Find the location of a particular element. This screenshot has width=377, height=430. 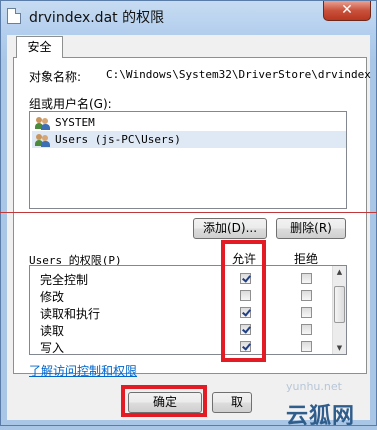

perm-row-read: 读取 is located at coordinates (190, 329).